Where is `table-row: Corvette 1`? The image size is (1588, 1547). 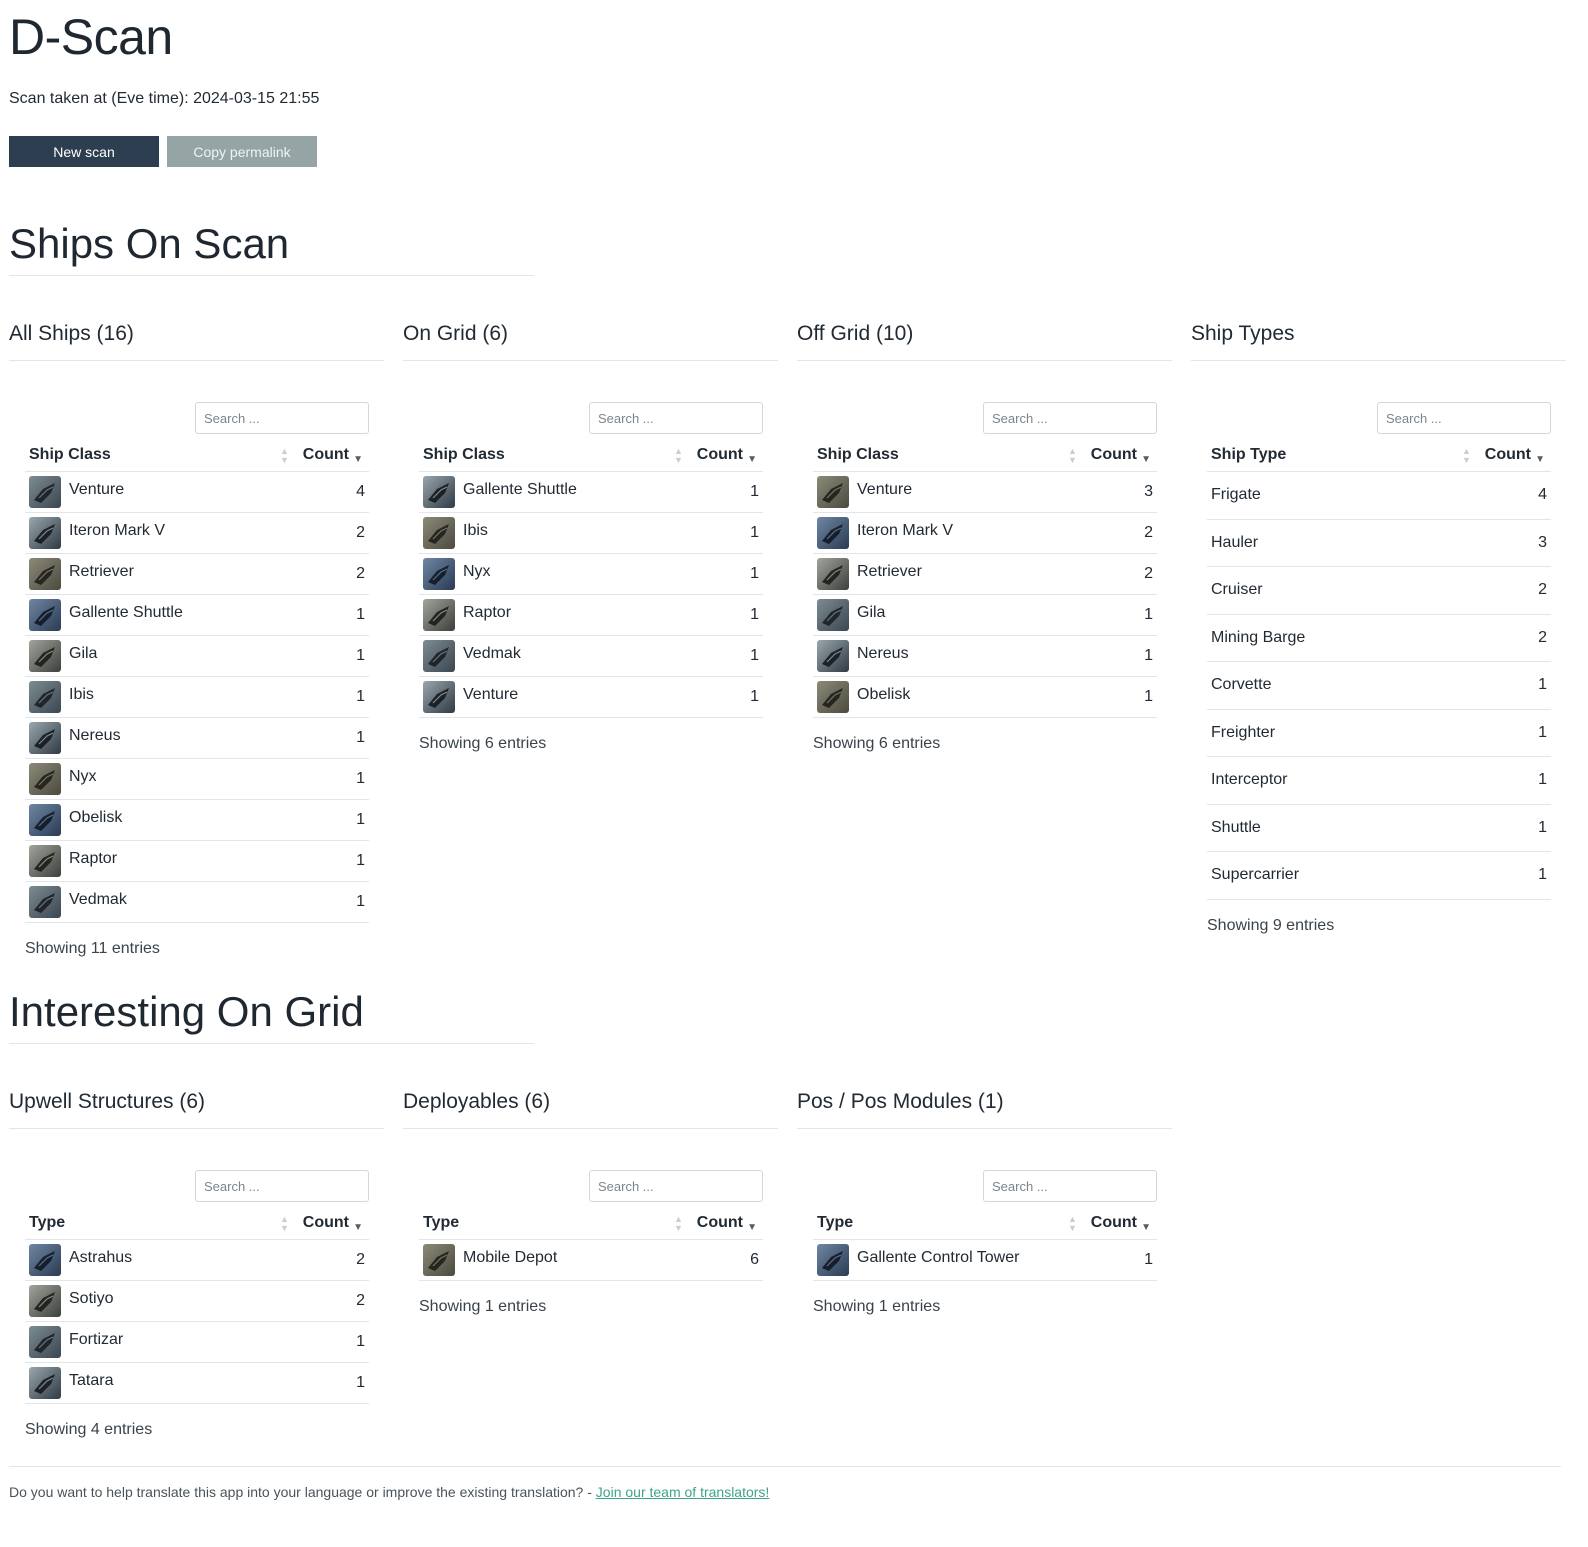 table-row: Corvette 1 is located at coordinates (1379, 686).